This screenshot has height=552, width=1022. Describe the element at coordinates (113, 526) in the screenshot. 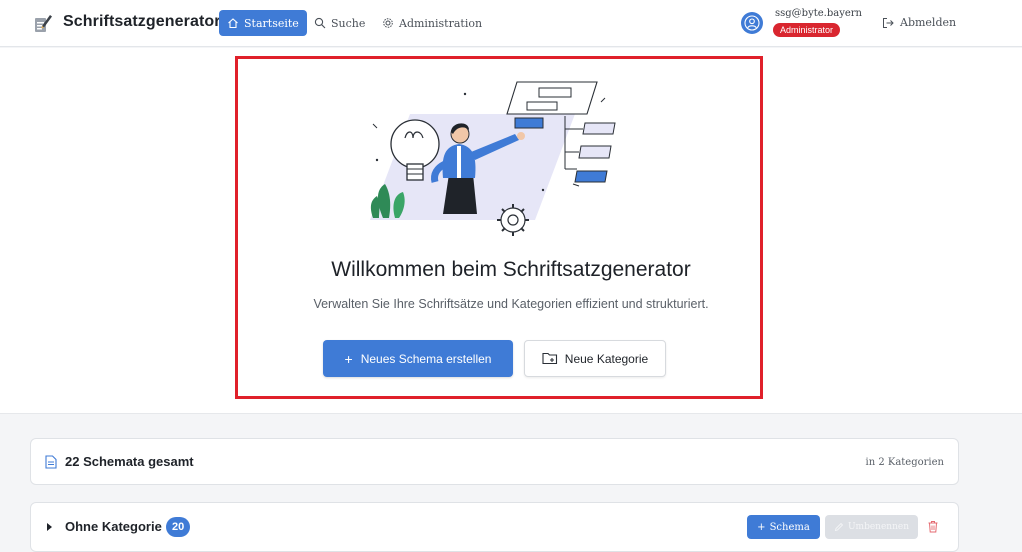

I see `category-name: Ohne Kategorie` at that location.